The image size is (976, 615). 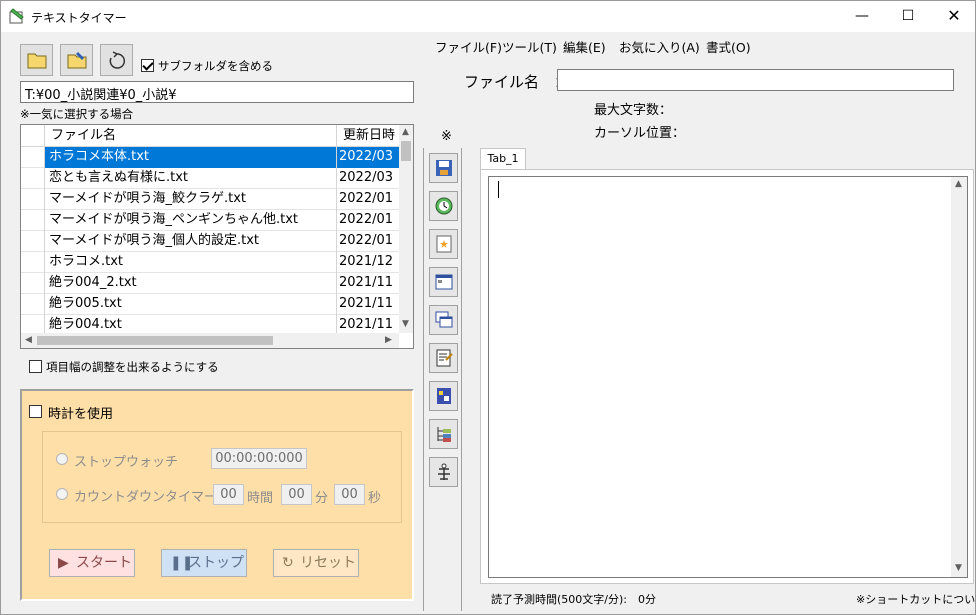 What do you see at coordinates (155, 340) in the screenshot?
I see `scroll-thumb-horizontal` at bounding box center [155, 340].